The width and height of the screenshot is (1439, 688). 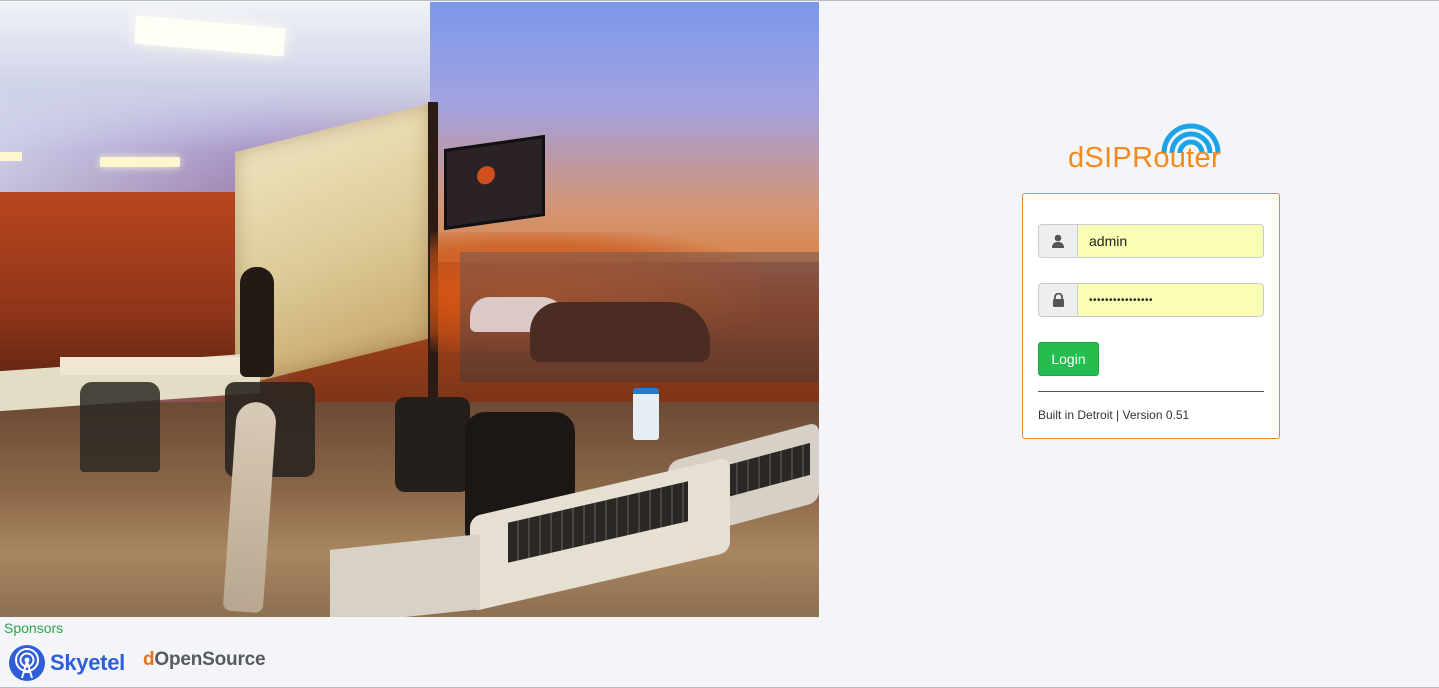 What do you see at coordinates (149, 659) in the screenshot?
I see `dopensource-d: d` at bounding box center [149, 659].